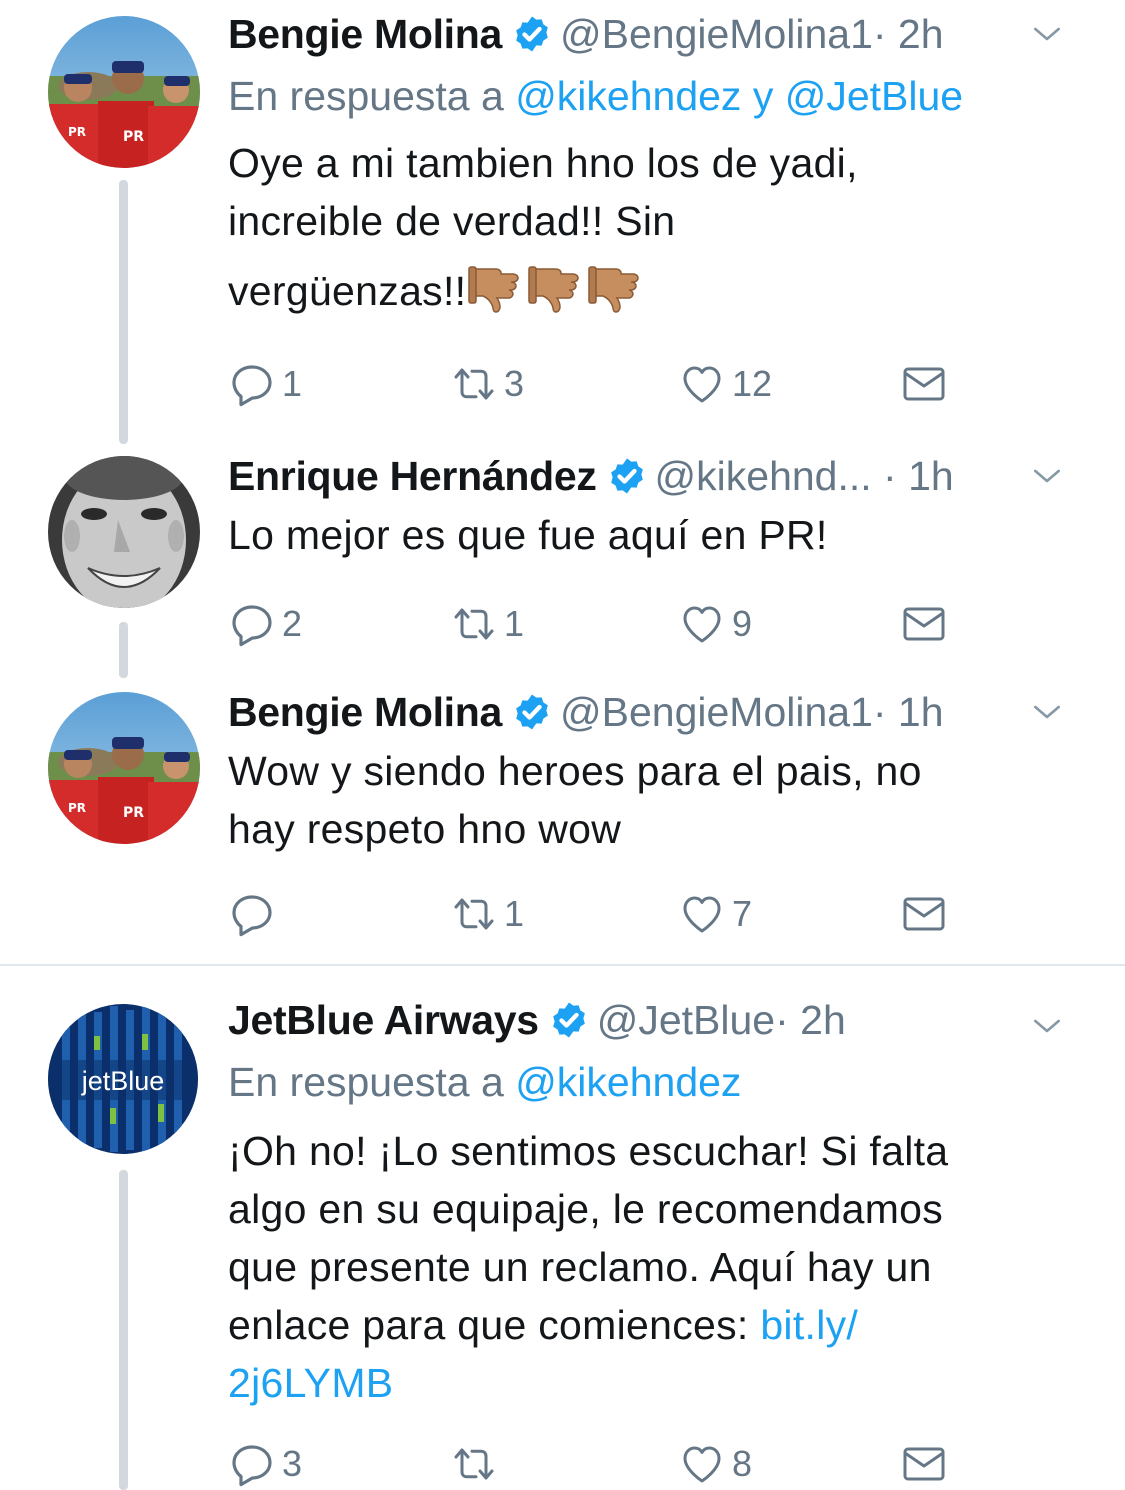 Image resolution: width=1125 pixels, height=1490 pixels. What do you see at coordinates (874, 96) in the screenshot?
I see `mention-link: @JetBlue` at bounding box center [874, 96].